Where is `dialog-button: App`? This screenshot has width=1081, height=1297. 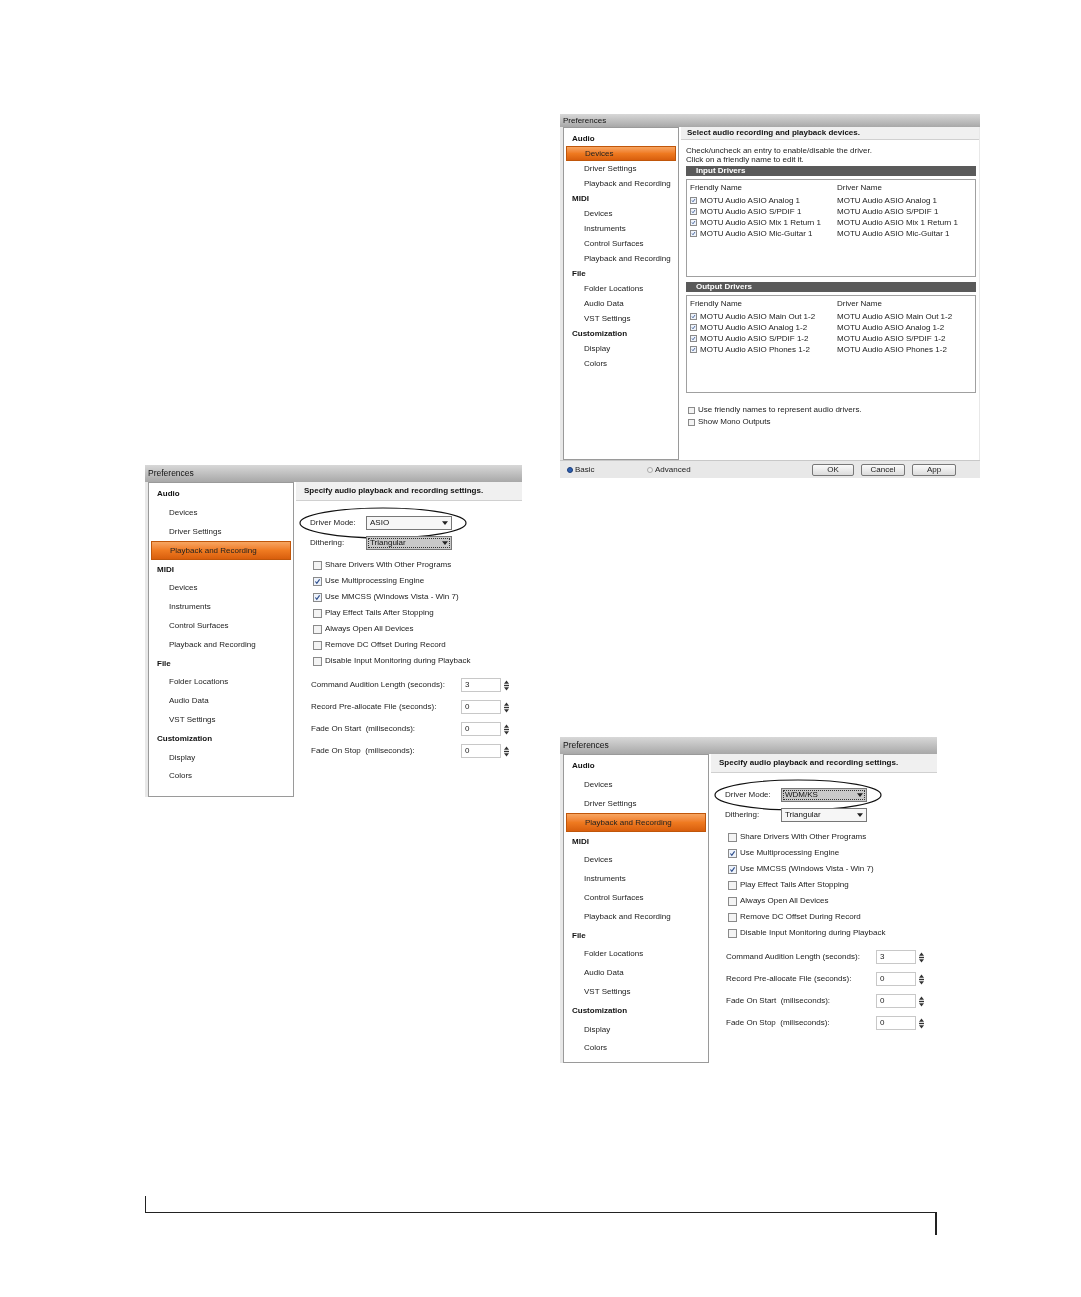 dialog-button: App is located at coordinates (934, 469).